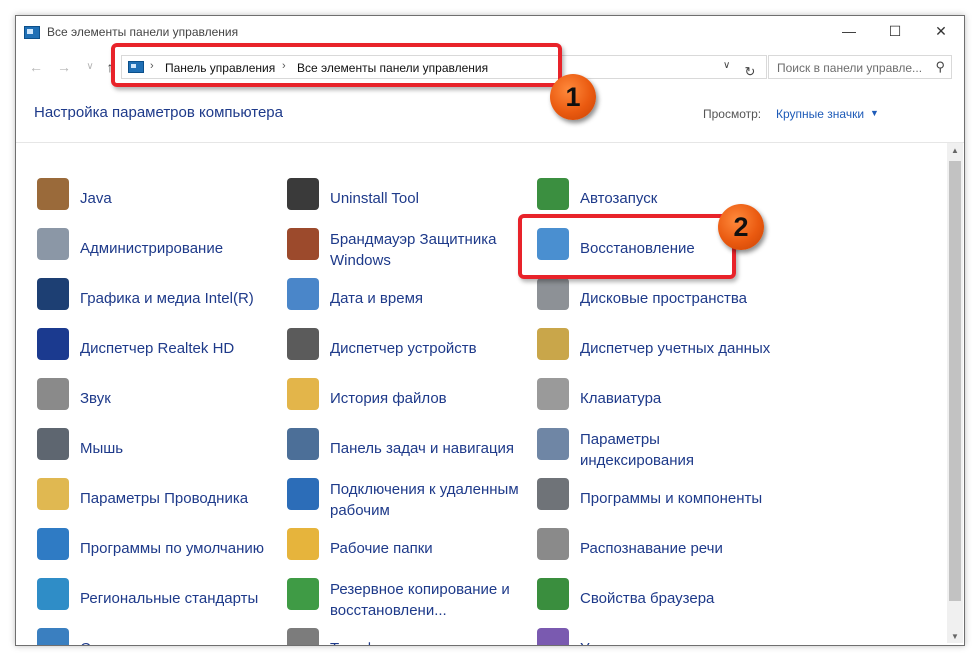 The height and width of the screenshot is (660, 980). Describe the element at coordinates (303, 244) in the screenshot. I see `firewall-icon` at that location.